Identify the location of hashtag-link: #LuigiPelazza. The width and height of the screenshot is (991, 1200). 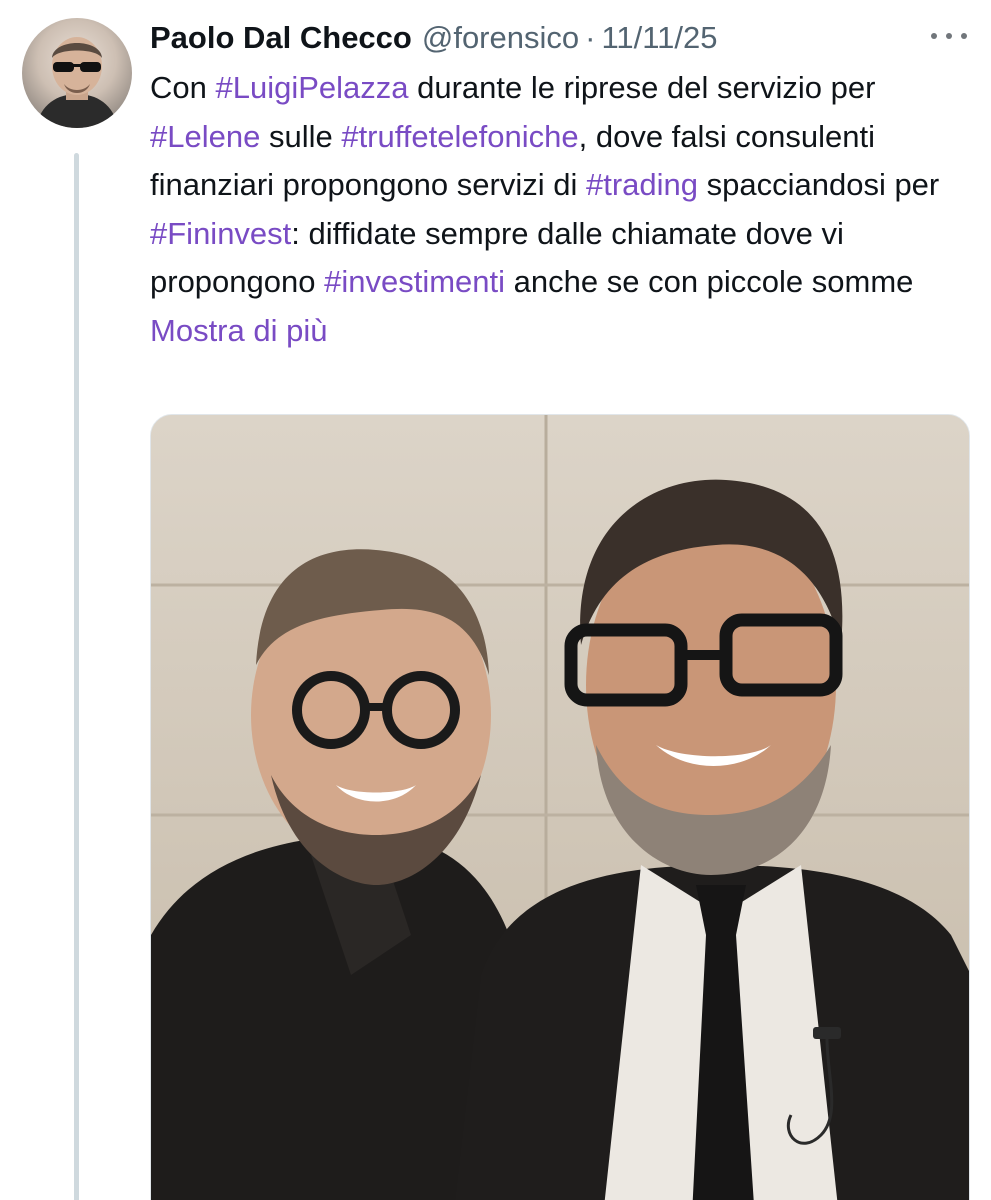
(311, 87).